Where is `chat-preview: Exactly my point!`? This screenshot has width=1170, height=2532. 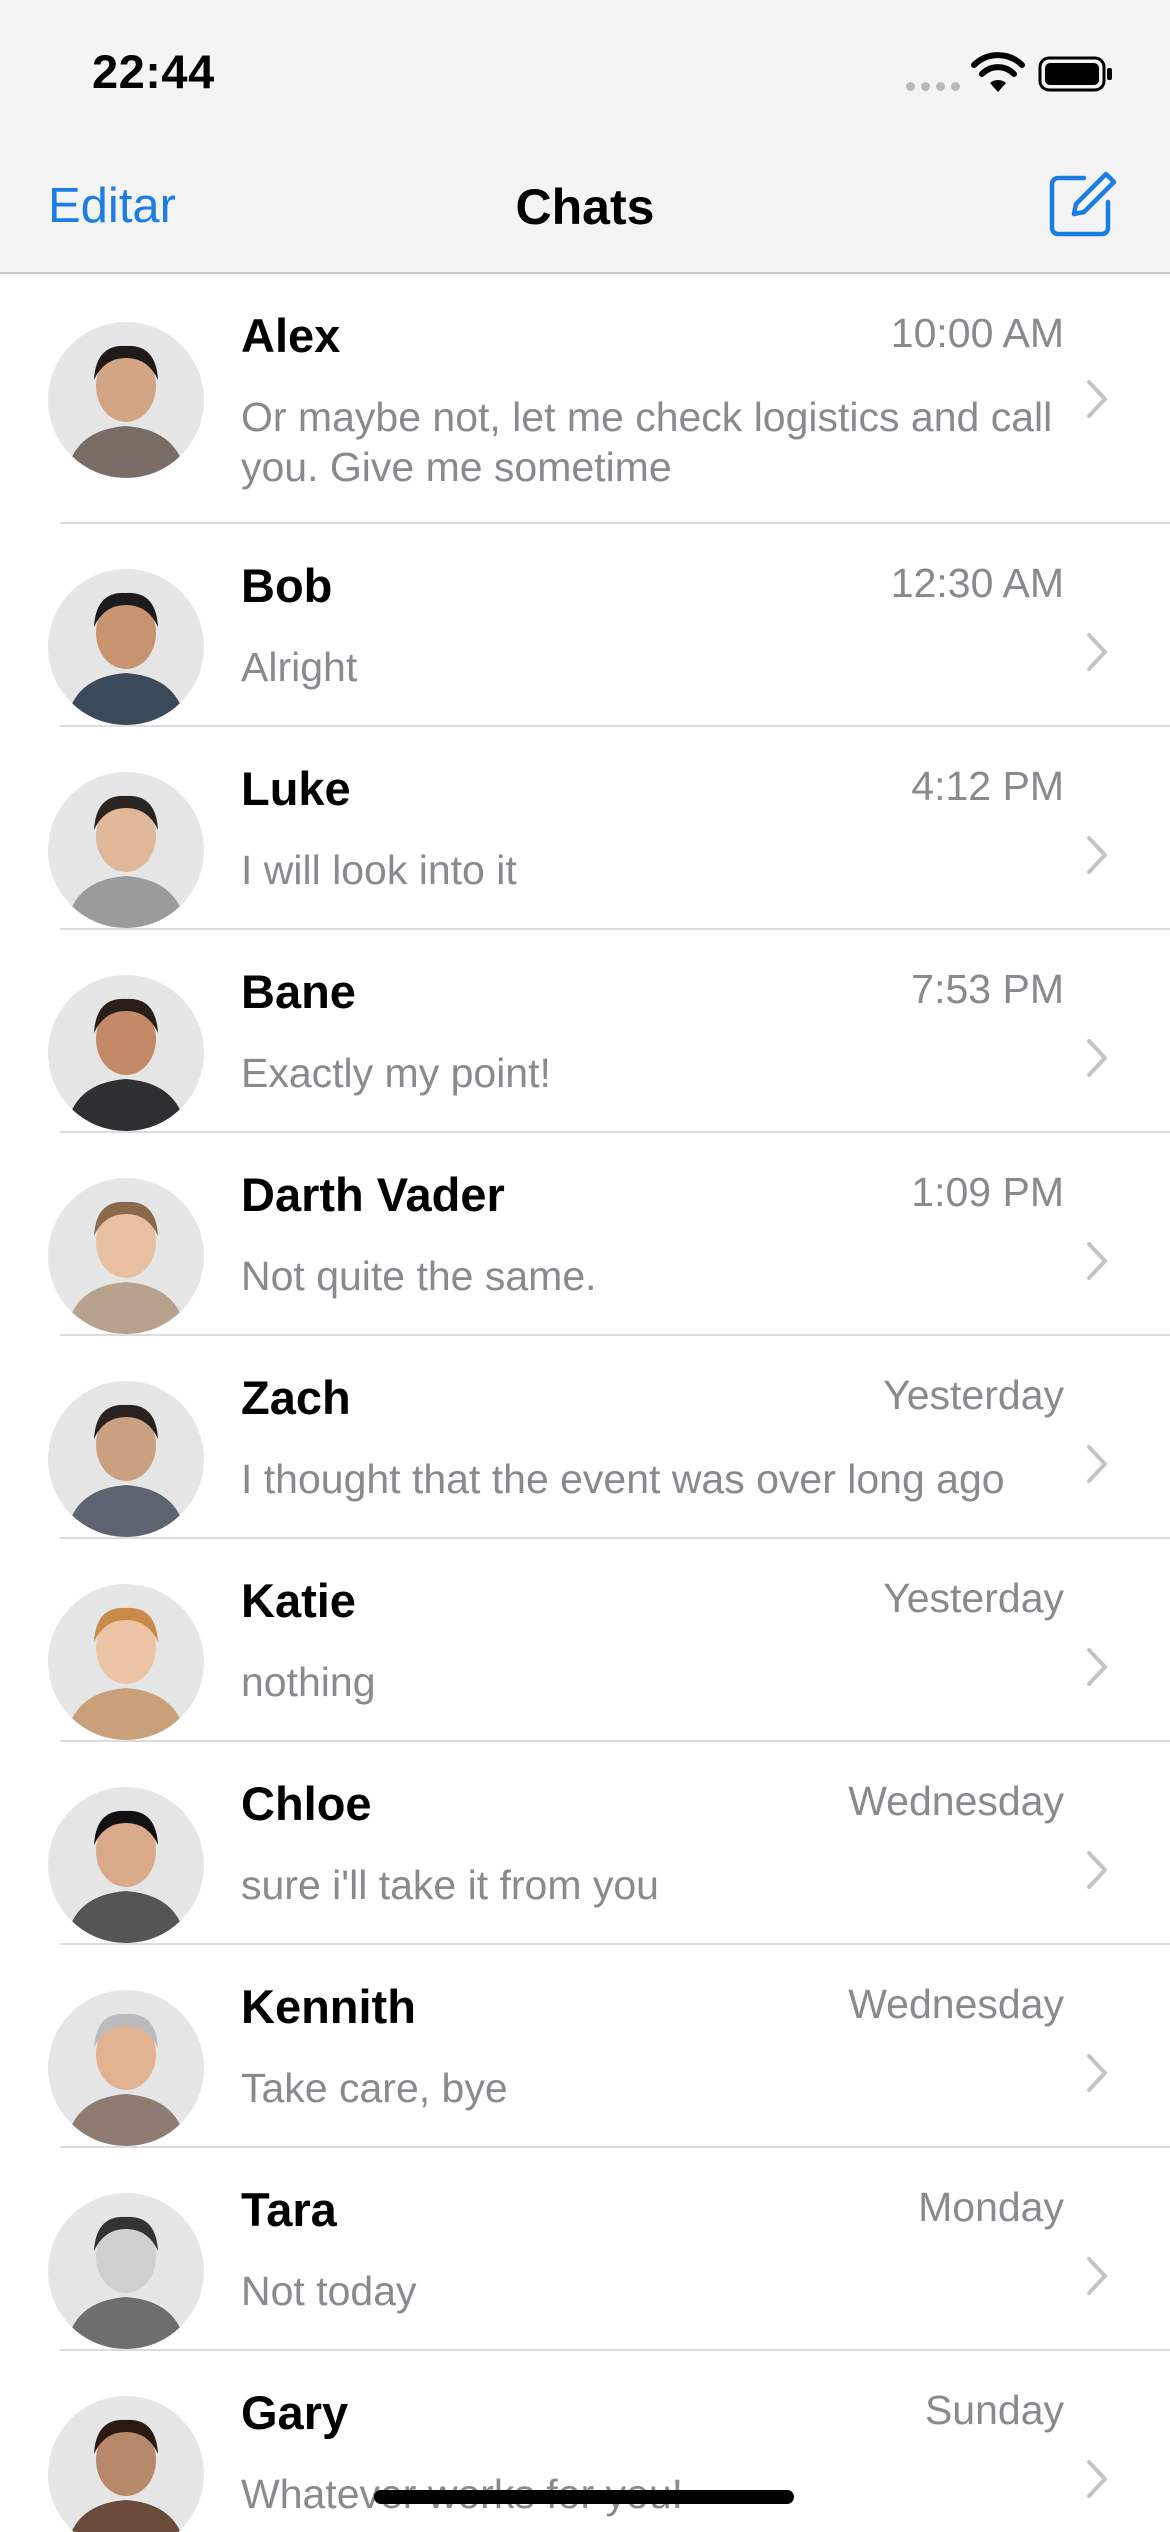 chat-preview: Exactly my point! is located at coordinates (396, 1073).